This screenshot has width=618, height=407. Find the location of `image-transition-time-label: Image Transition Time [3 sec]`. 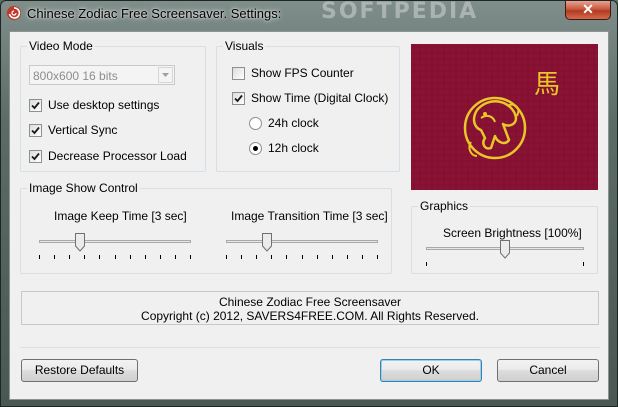

image-transition-time-label: Image Transition Time [3 sec] is located at coordinates (309, 216).